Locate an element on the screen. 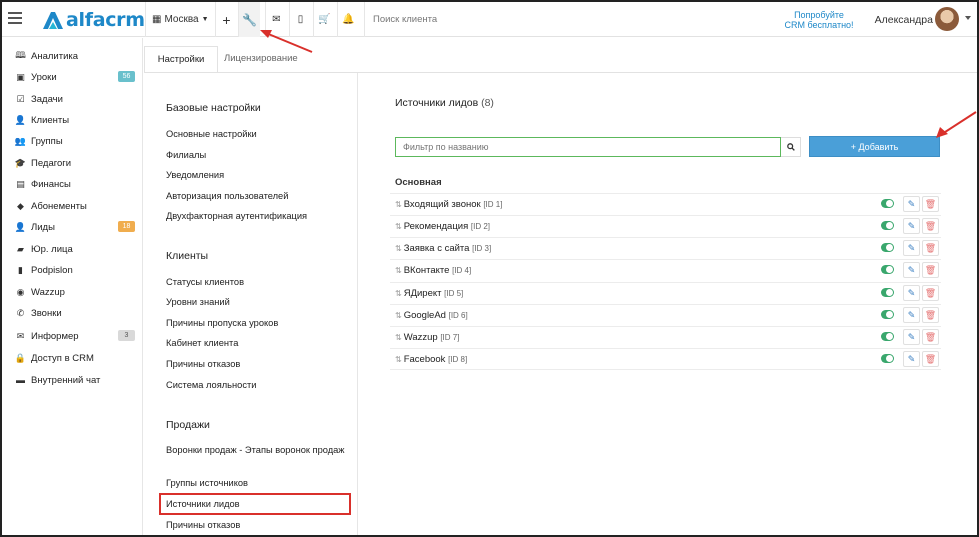 The width and height of the screenshot is (979, 537). lead-source-label: Facebook is located at coordinates (424, 359).